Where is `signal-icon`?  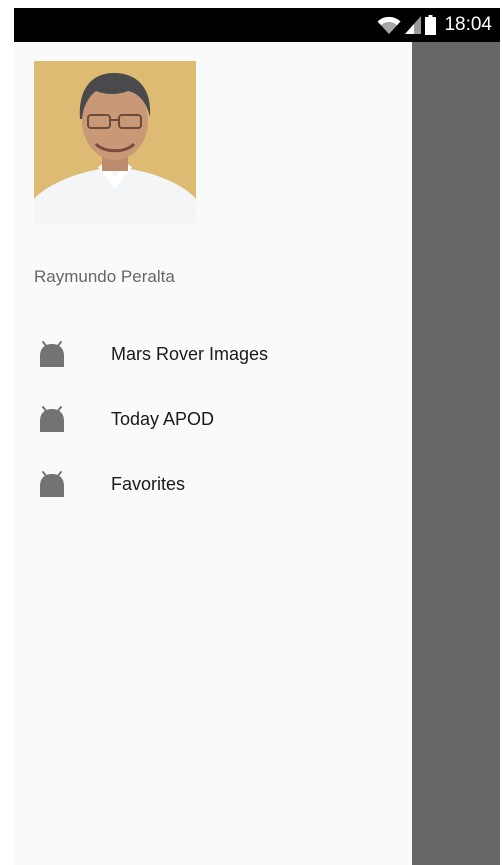 signal-icon is located at coordinates (413, 25).